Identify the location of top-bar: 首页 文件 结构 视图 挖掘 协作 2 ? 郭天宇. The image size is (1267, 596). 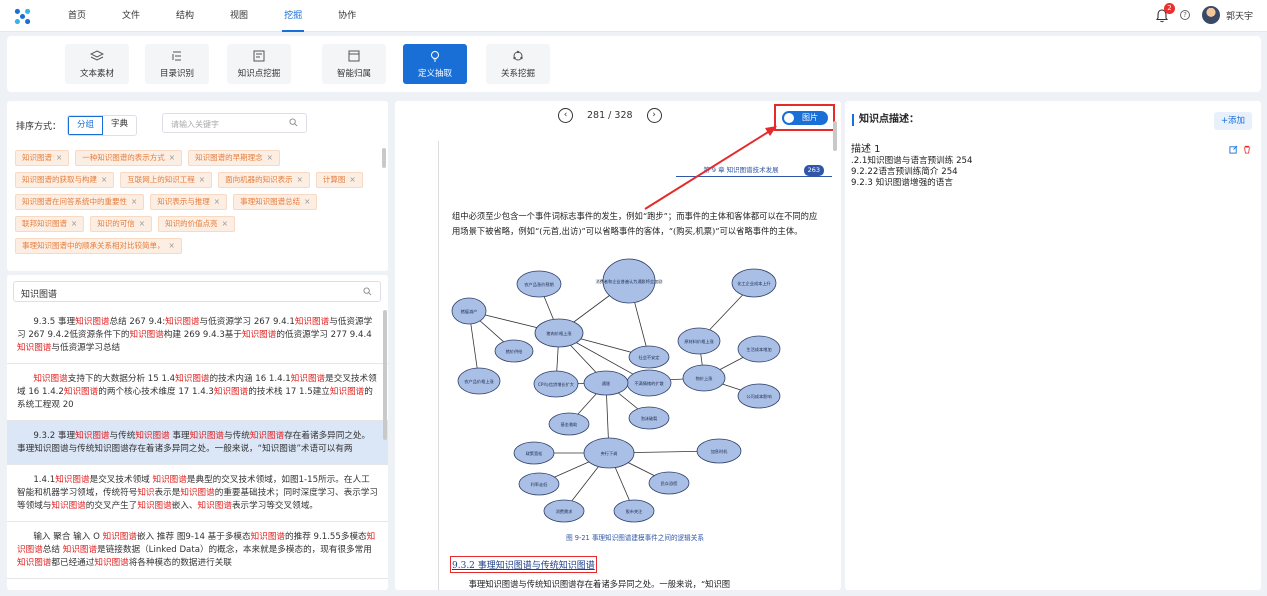
(633, 16).